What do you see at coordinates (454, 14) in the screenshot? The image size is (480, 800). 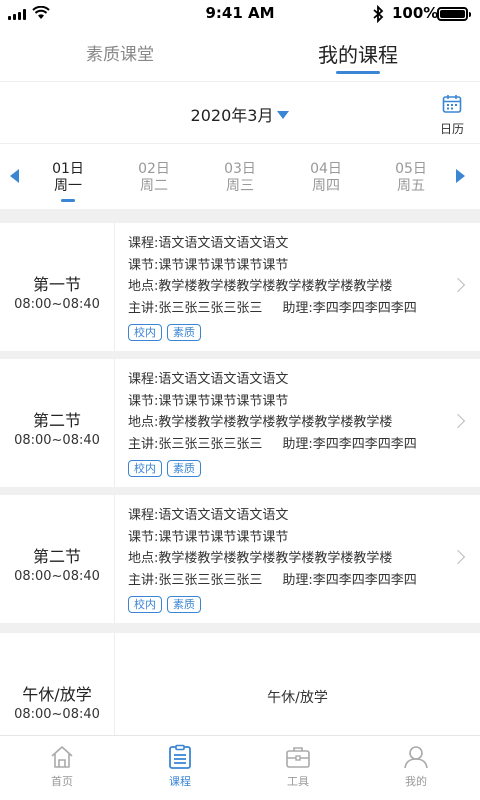 I see `battery-icon` at bounding box center [454, 14].